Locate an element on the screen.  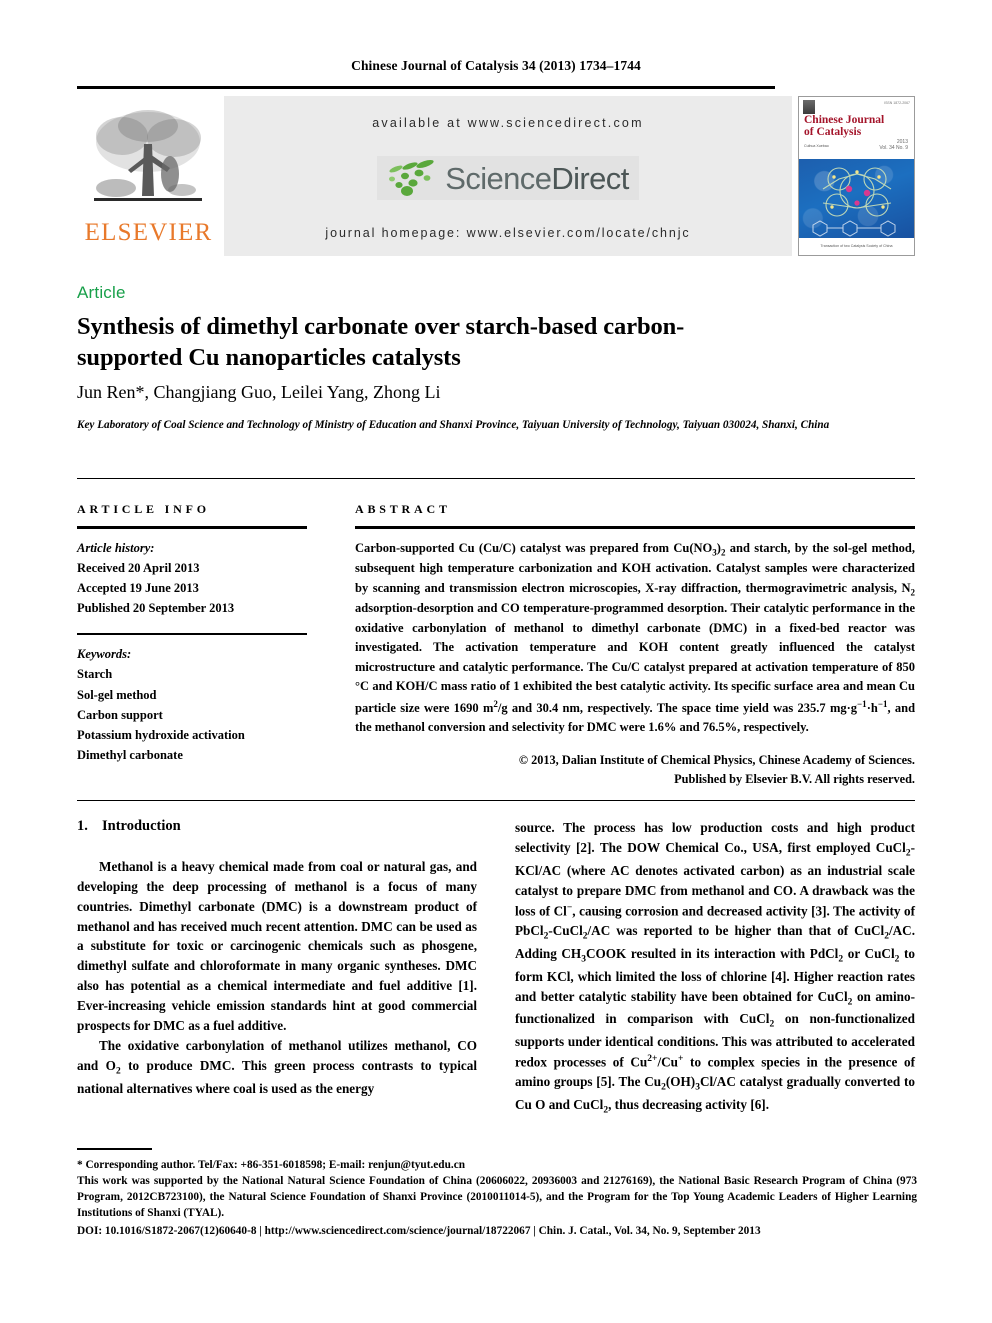
cover-molecule-icon is located at coordinates (854, 202).